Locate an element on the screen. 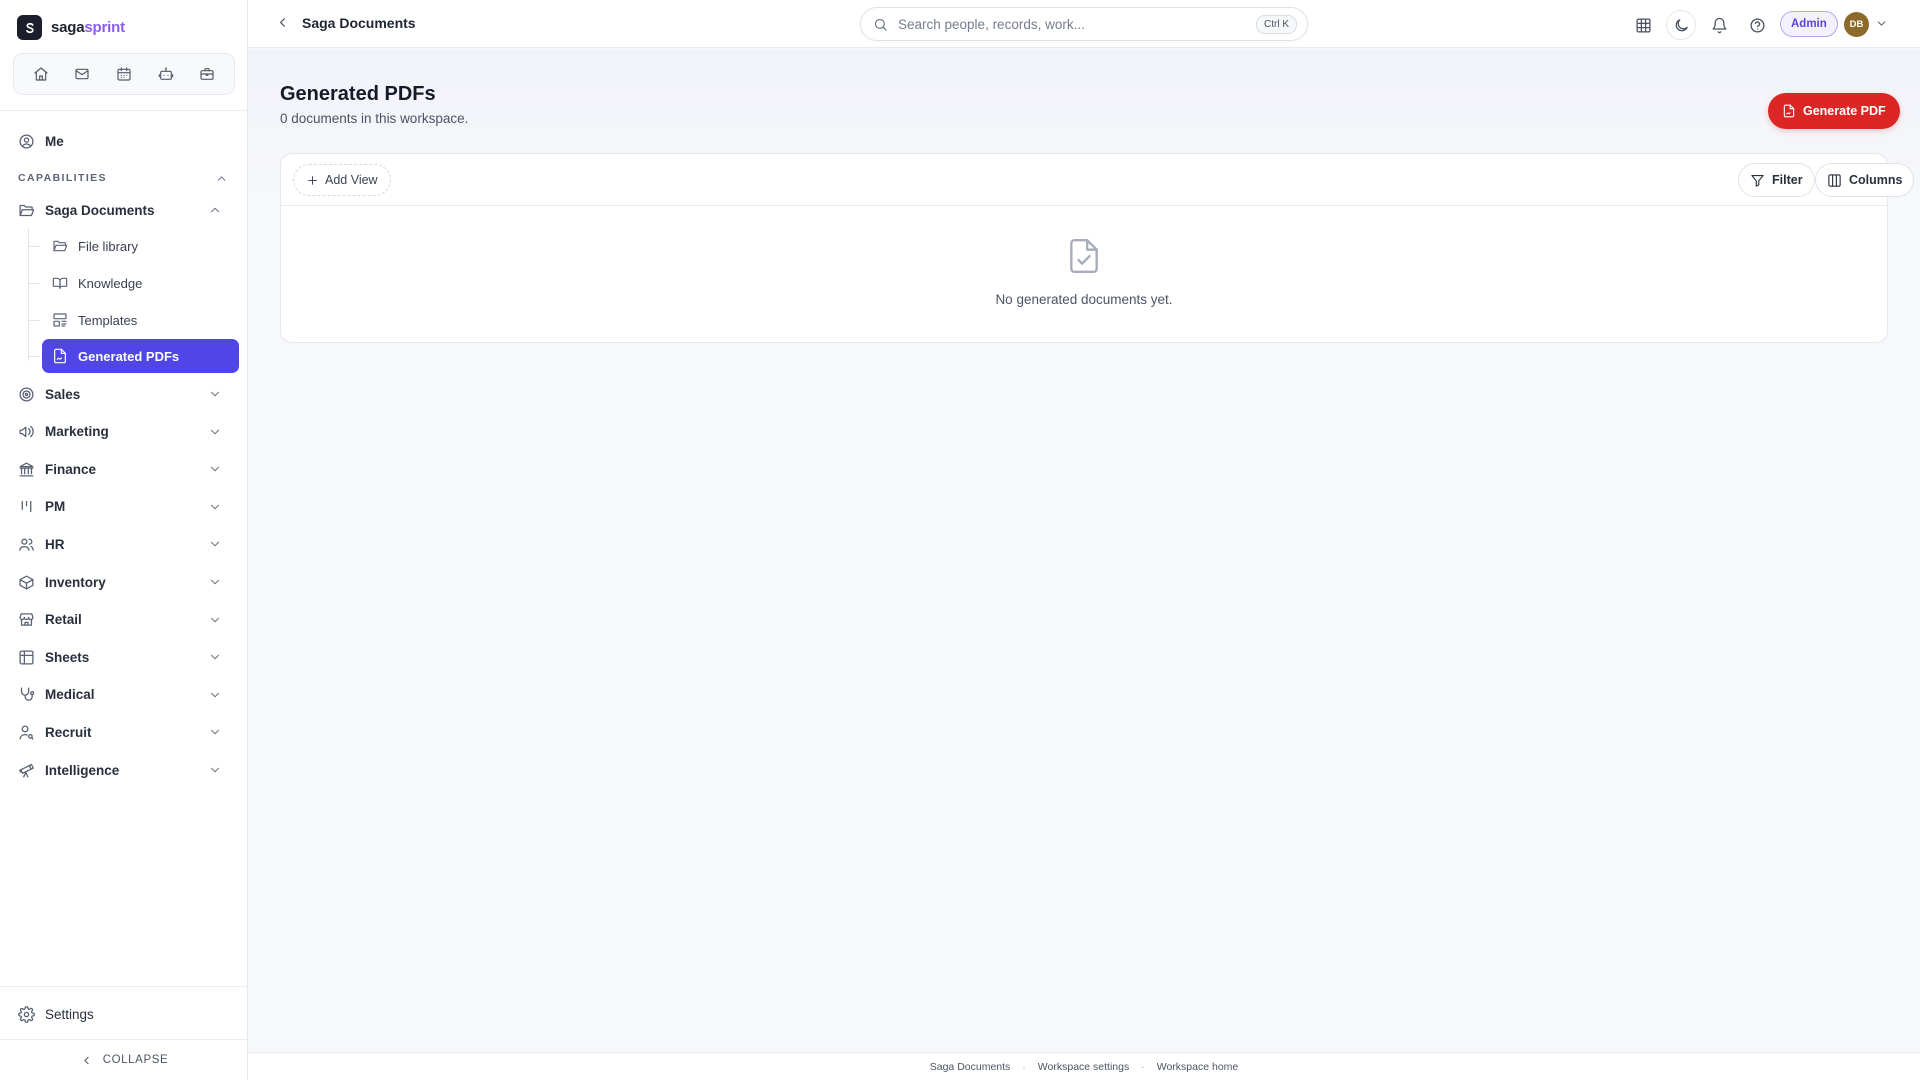  theme-toggle-button is located at coordinates (1681, 25).